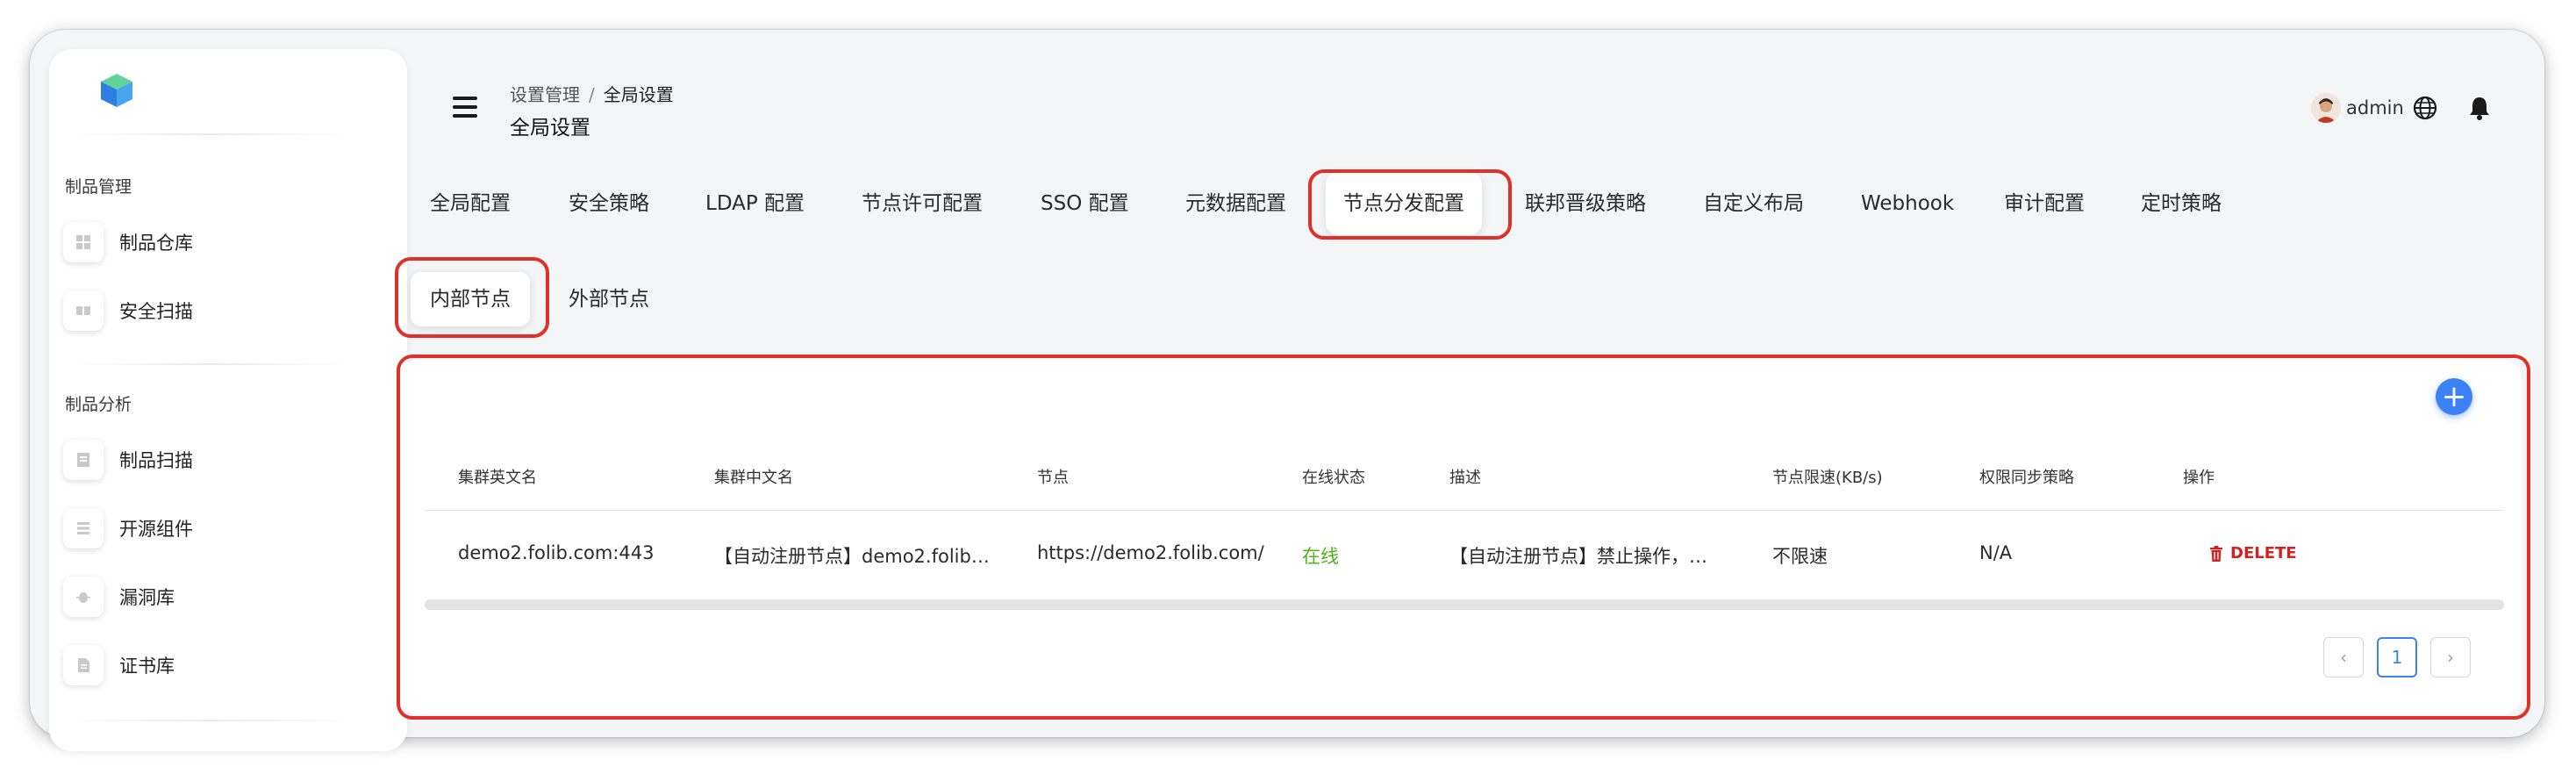 The image size is (2576, 767). I want to click on sidebar-item-security-scan: 安全扫描, so click(128, 311).